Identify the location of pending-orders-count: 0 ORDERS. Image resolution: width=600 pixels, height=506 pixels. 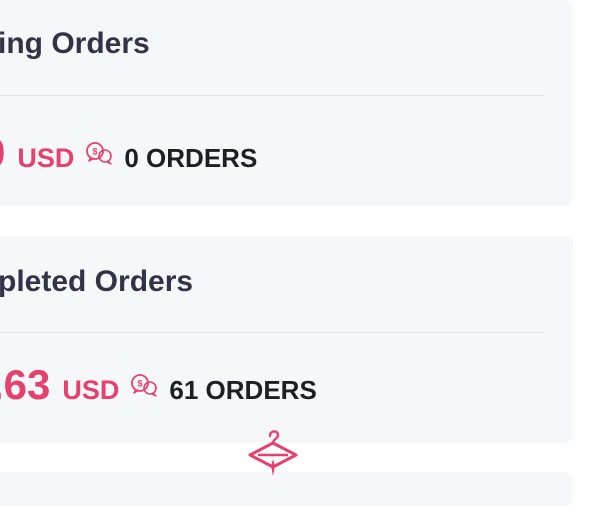
(191, 158).